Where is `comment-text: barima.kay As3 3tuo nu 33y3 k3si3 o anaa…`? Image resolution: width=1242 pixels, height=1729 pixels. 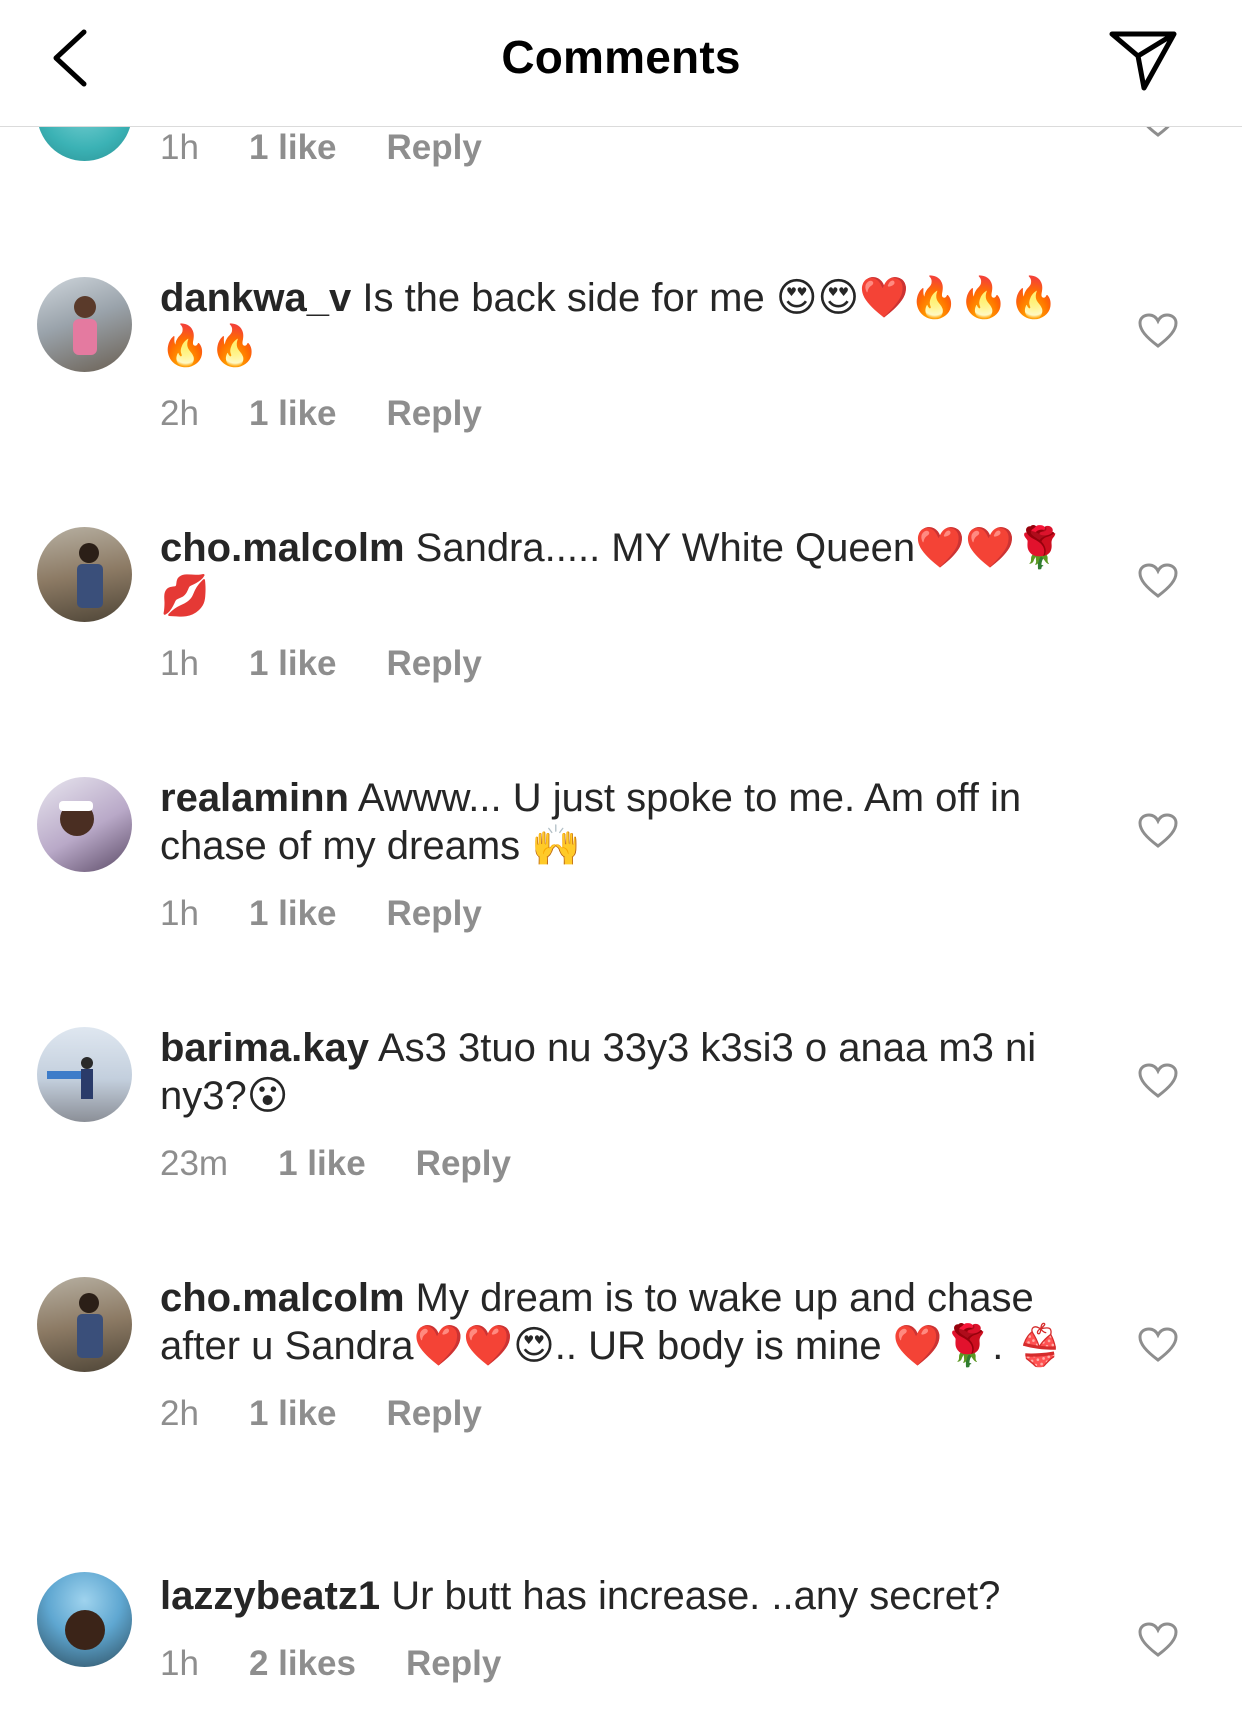 comment-text: barima.kay As3 3tuo nu 33y3 k3si3 o anaa… is located at coordinates (630, 1072).